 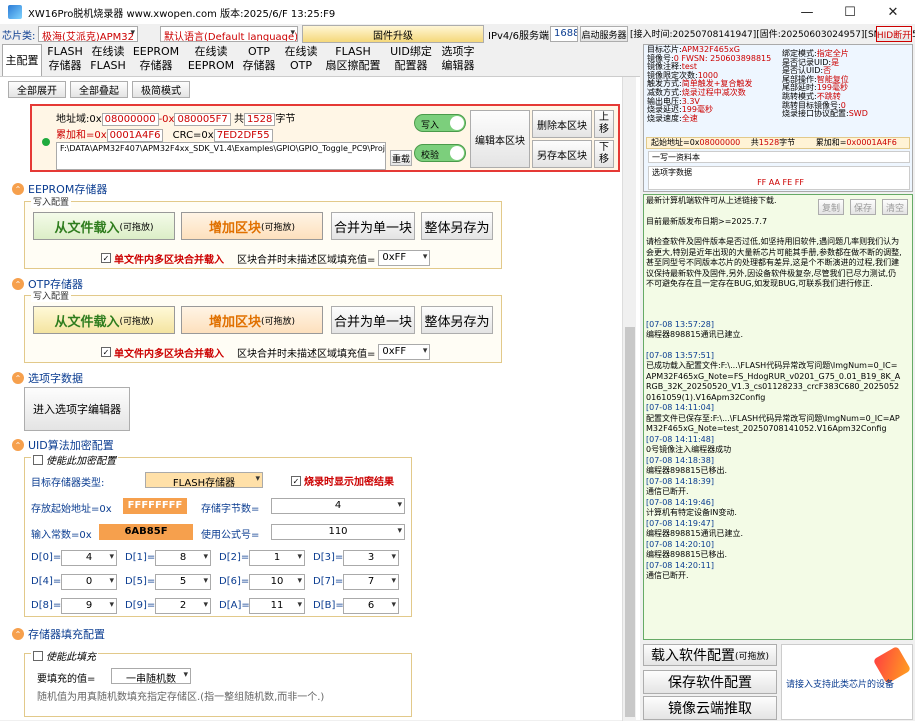 What do you see at coordinates (500, 139) in the screenshot?
I see `edit-block-button: 编辑本区块` at bounding box center [500, 139].